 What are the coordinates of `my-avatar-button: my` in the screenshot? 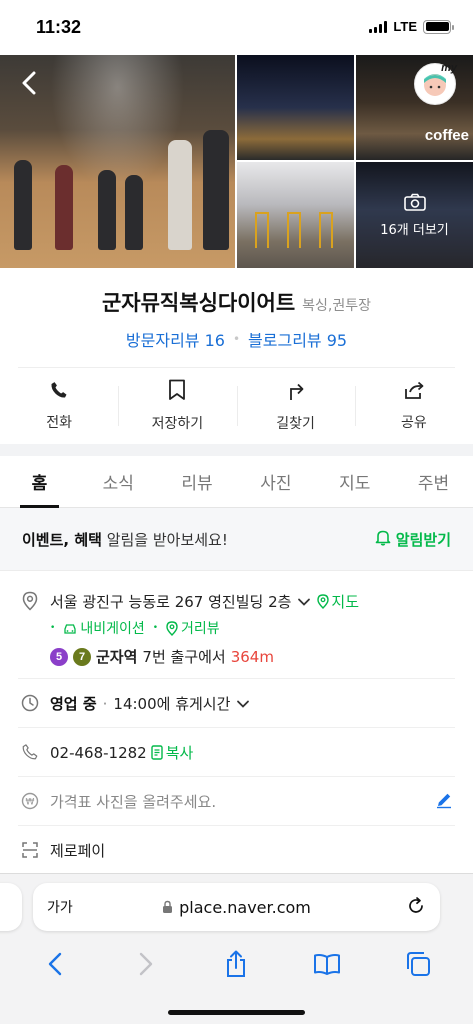 It's located at (435, 83).